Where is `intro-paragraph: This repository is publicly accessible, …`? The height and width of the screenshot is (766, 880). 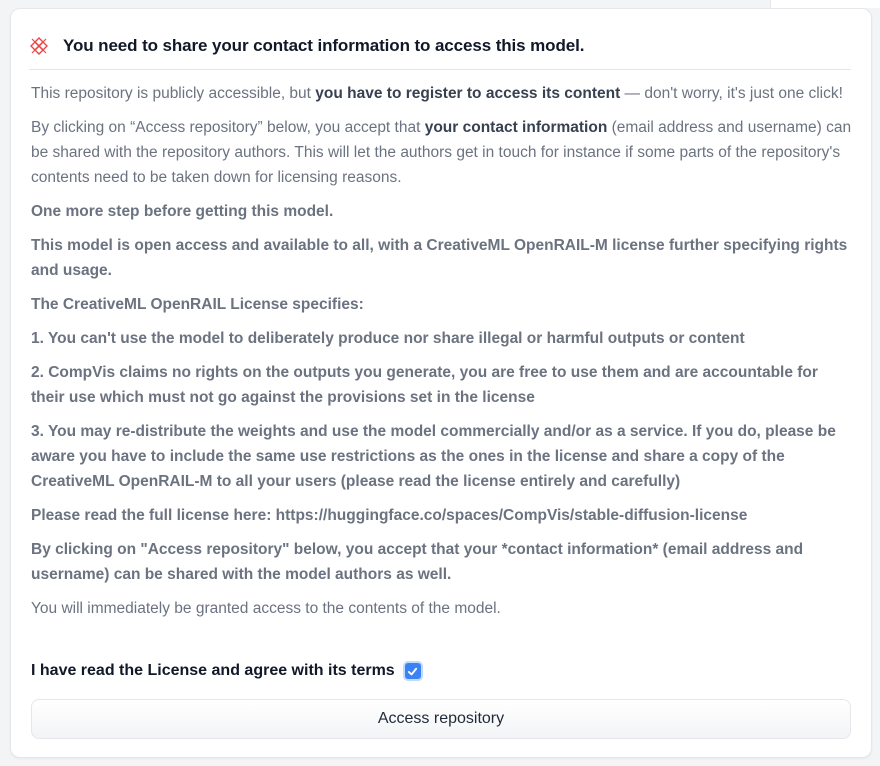
intro-paragraph: This repository is publicly accessible, … is located at coordinates (442, 93).